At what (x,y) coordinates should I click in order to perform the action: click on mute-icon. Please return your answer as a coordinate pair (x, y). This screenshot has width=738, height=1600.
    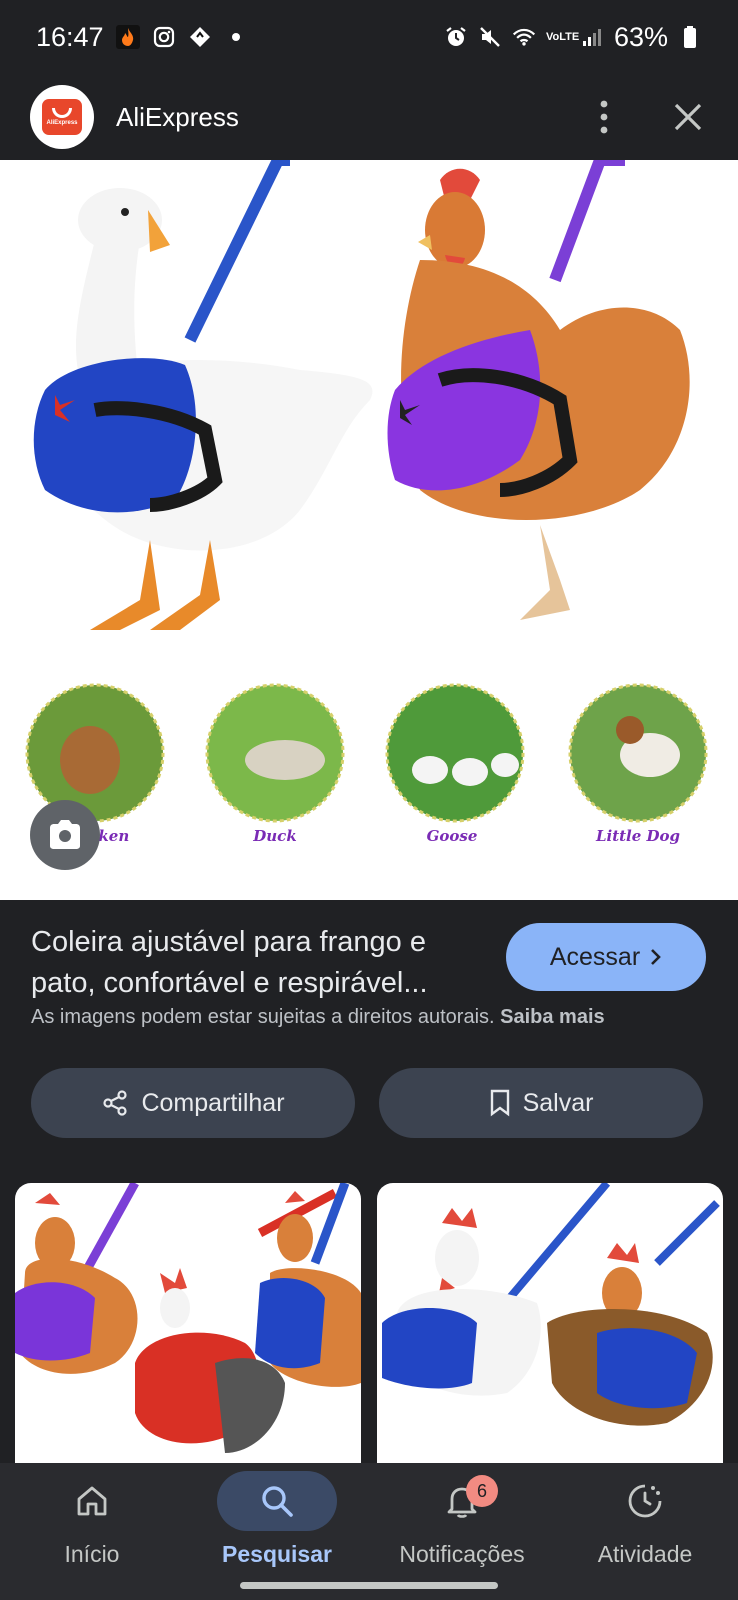
    Looking at the image, I should click on (490, 37).